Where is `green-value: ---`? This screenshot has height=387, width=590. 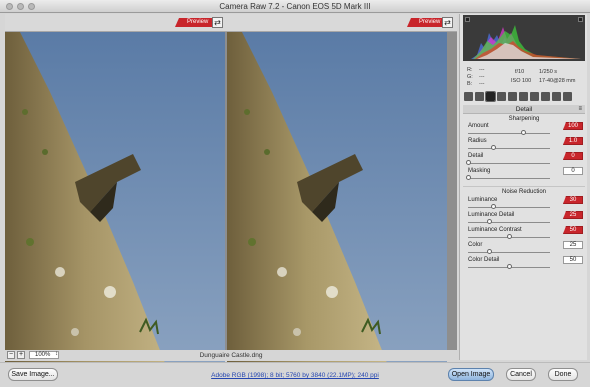 green-value: --- is located at coordinates (482, 77).